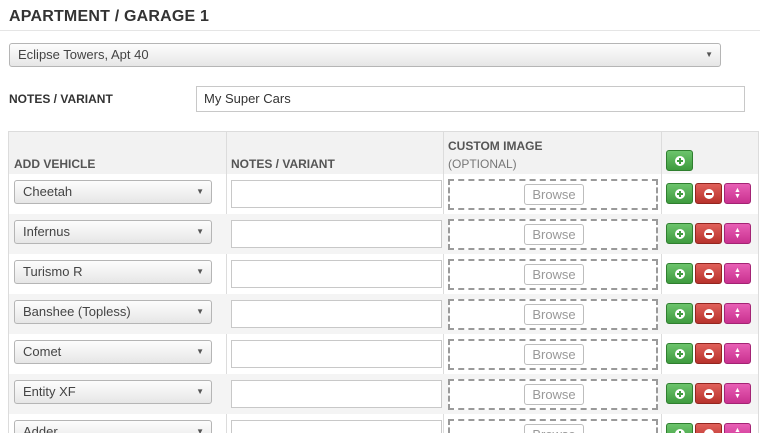 This screenshot has width=770, height=433. What do you see at coordinates (61, 99) in the screenshot?
I see `notes-label: NOTES / VARIANT` at bounding box center [61, 99].